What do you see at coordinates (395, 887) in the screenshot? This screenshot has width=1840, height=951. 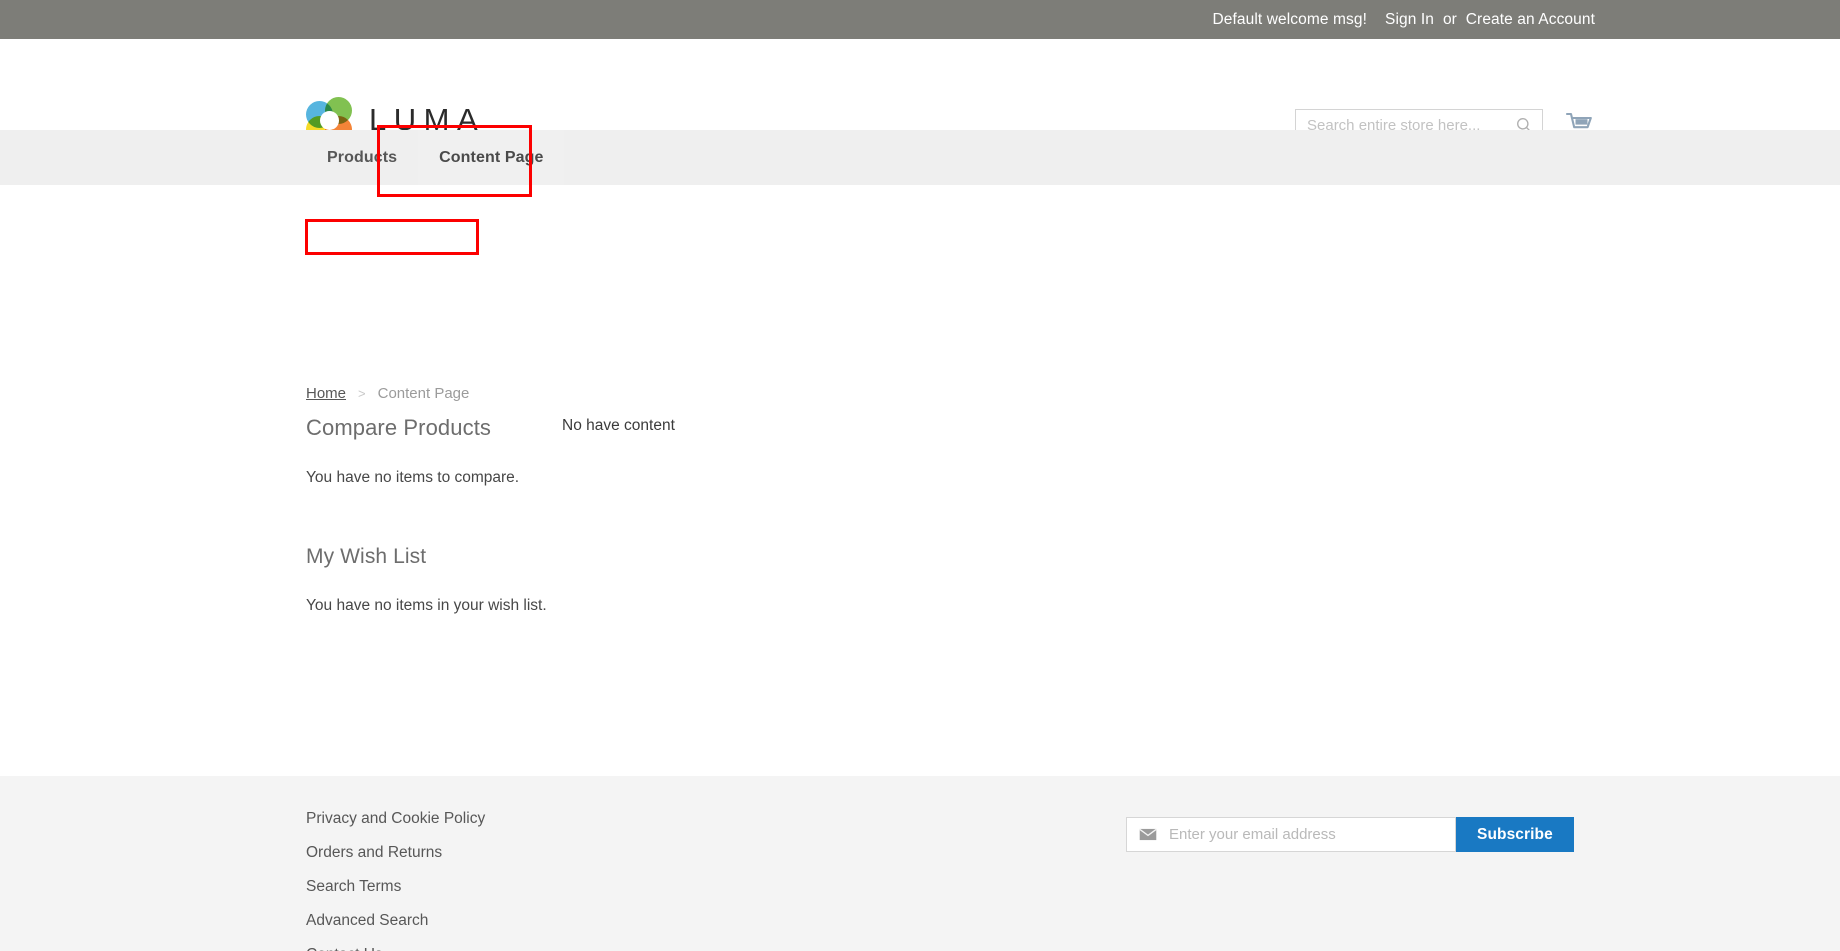 I see `footer-link-search-terms: Search Terms` at bounding box center [395, 887].